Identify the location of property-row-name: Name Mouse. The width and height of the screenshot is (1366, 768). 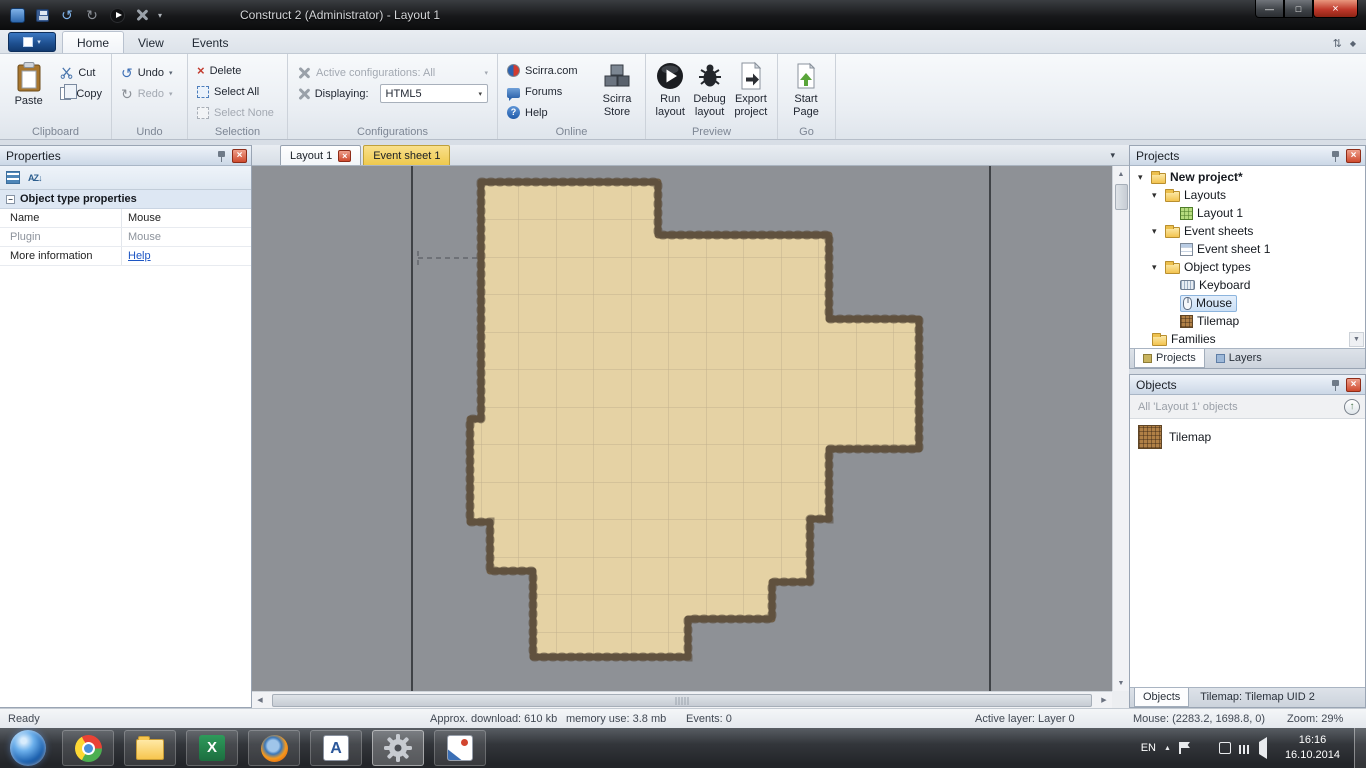
(125, 218).